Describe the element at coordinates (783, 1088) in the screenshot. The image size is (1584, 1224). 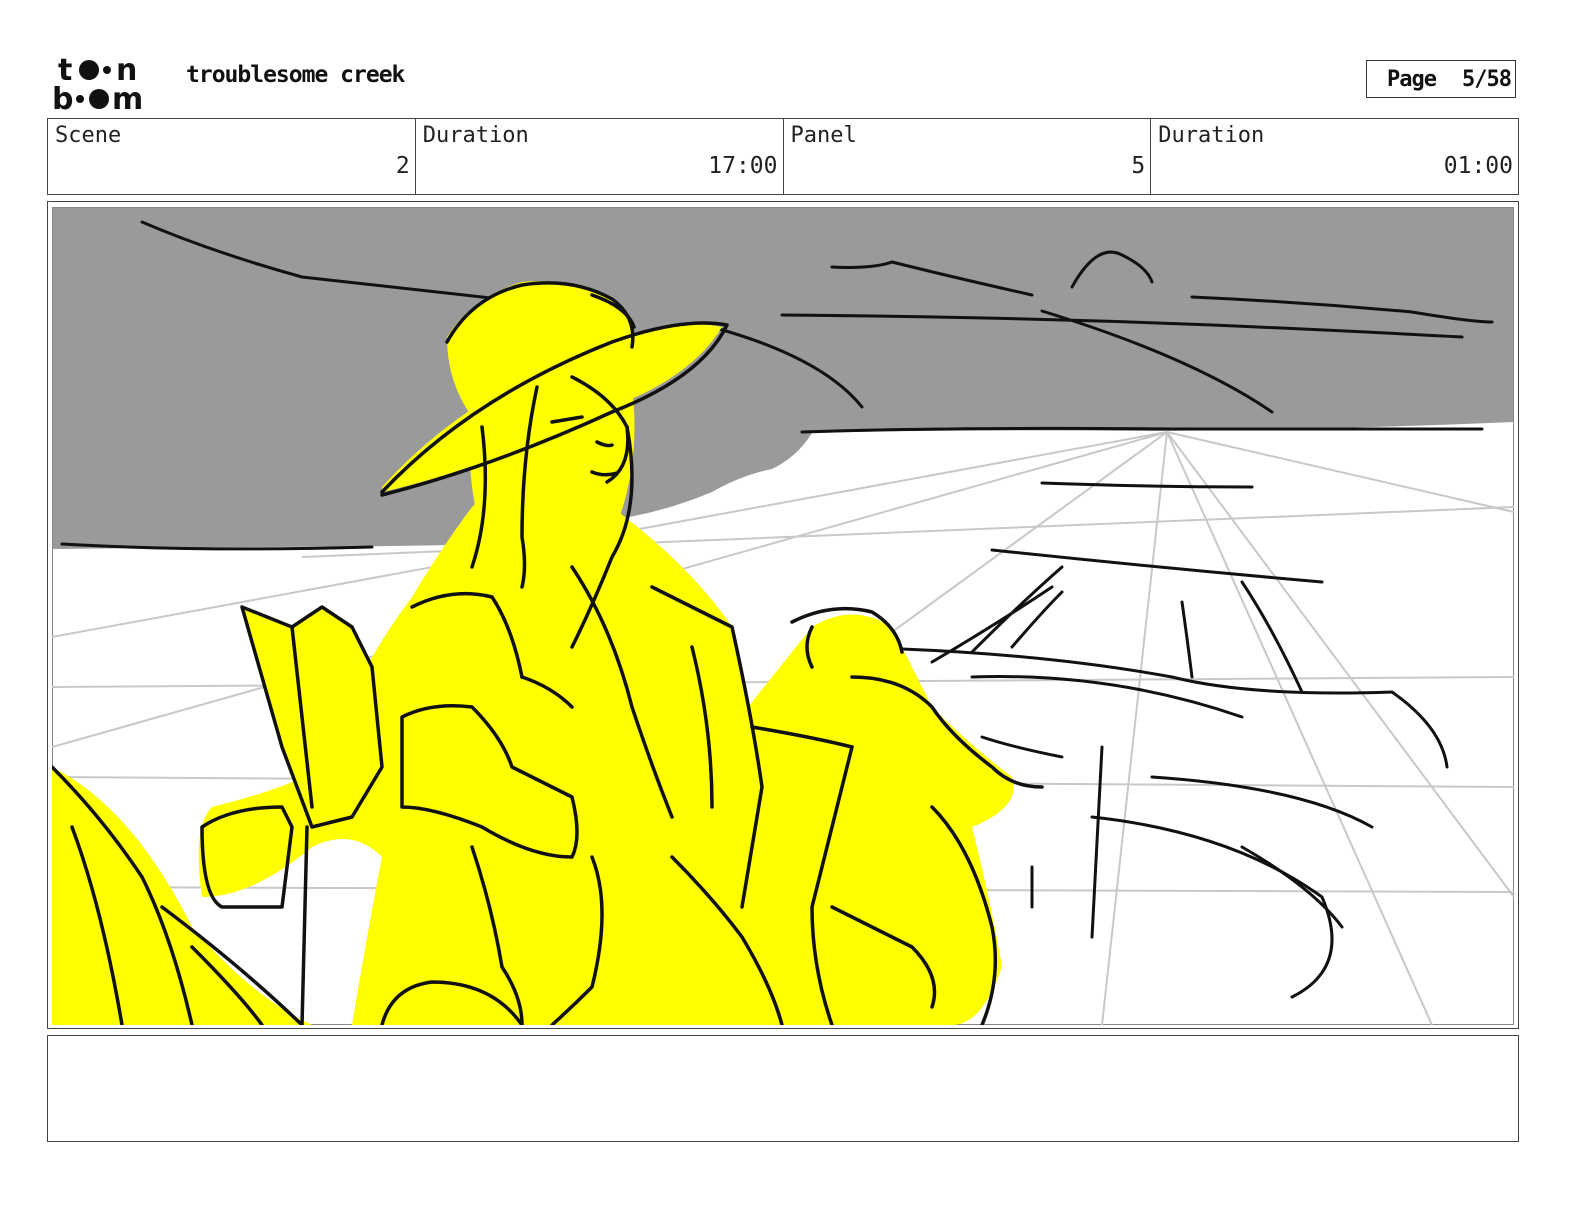
I see `panel-notes` at that location.